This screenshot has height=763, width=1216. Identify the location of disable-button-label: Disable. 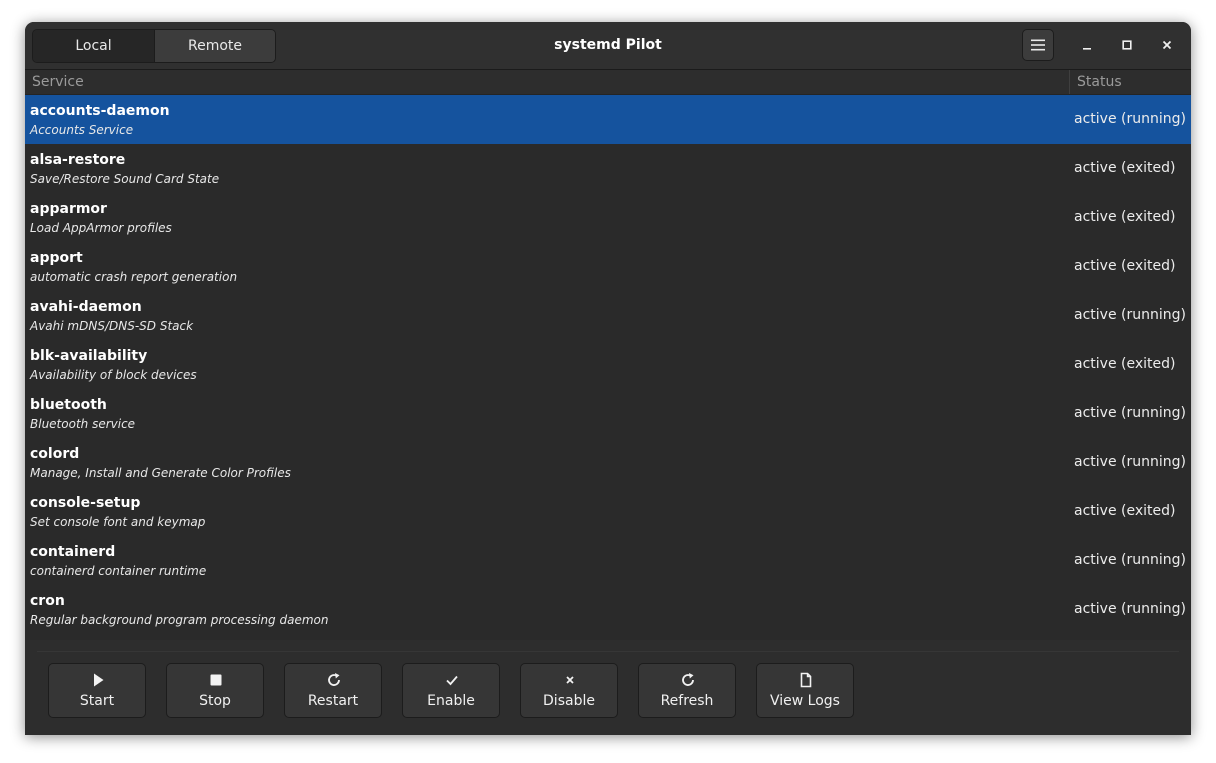
(569, 701).